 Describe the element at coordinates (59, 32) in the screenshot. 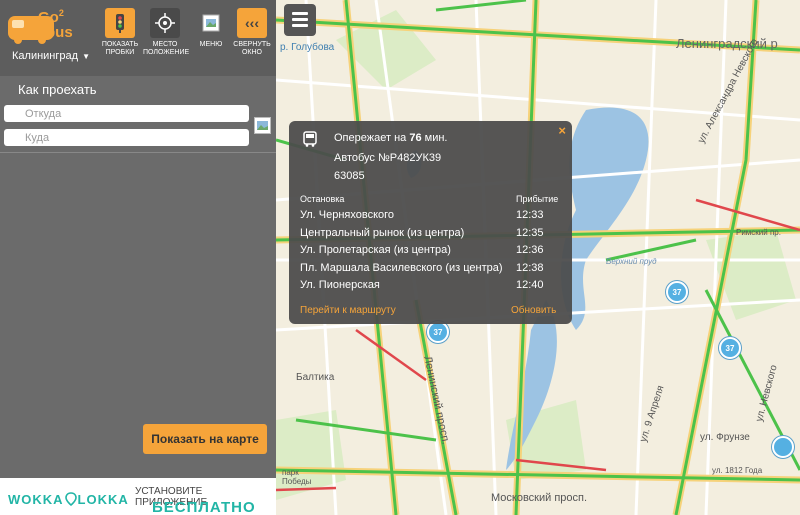

I see `logo-text-bus: bus` at that location.